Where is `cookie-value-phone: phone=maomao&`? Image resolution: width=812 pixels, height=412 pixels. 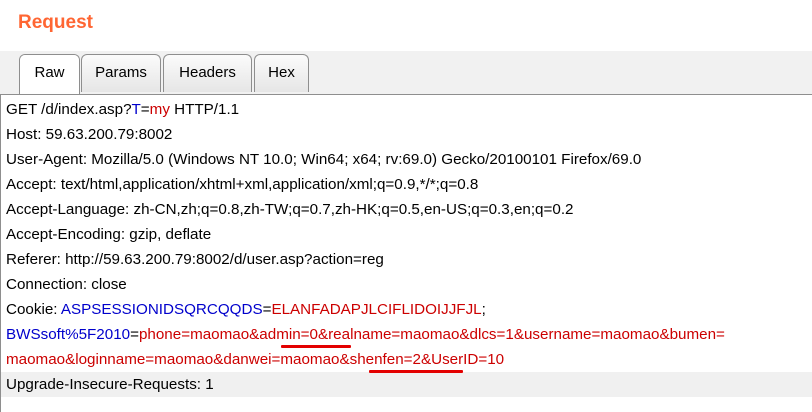
cookie-value-phone: phone=maomao& is located at coordinates (199, 334).